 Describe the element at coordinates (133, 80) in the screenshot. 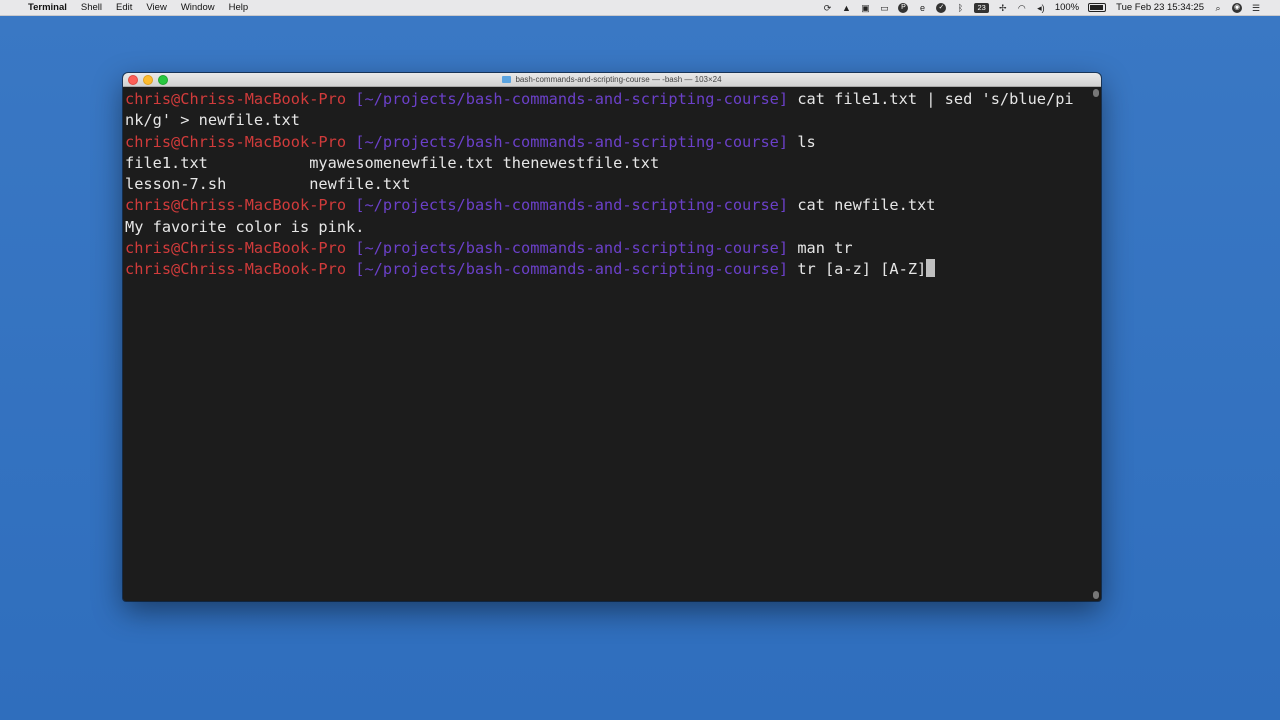

I see `close-button` at that location.